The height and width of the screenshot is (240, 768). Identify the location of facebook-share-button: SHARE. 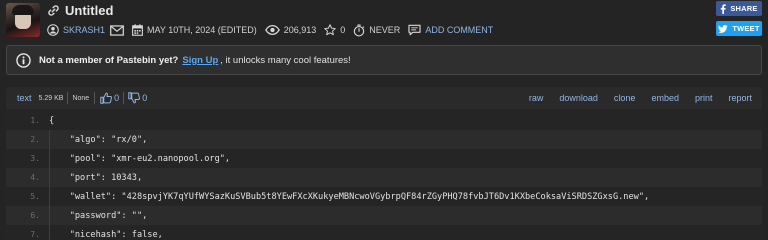
(739, 8).